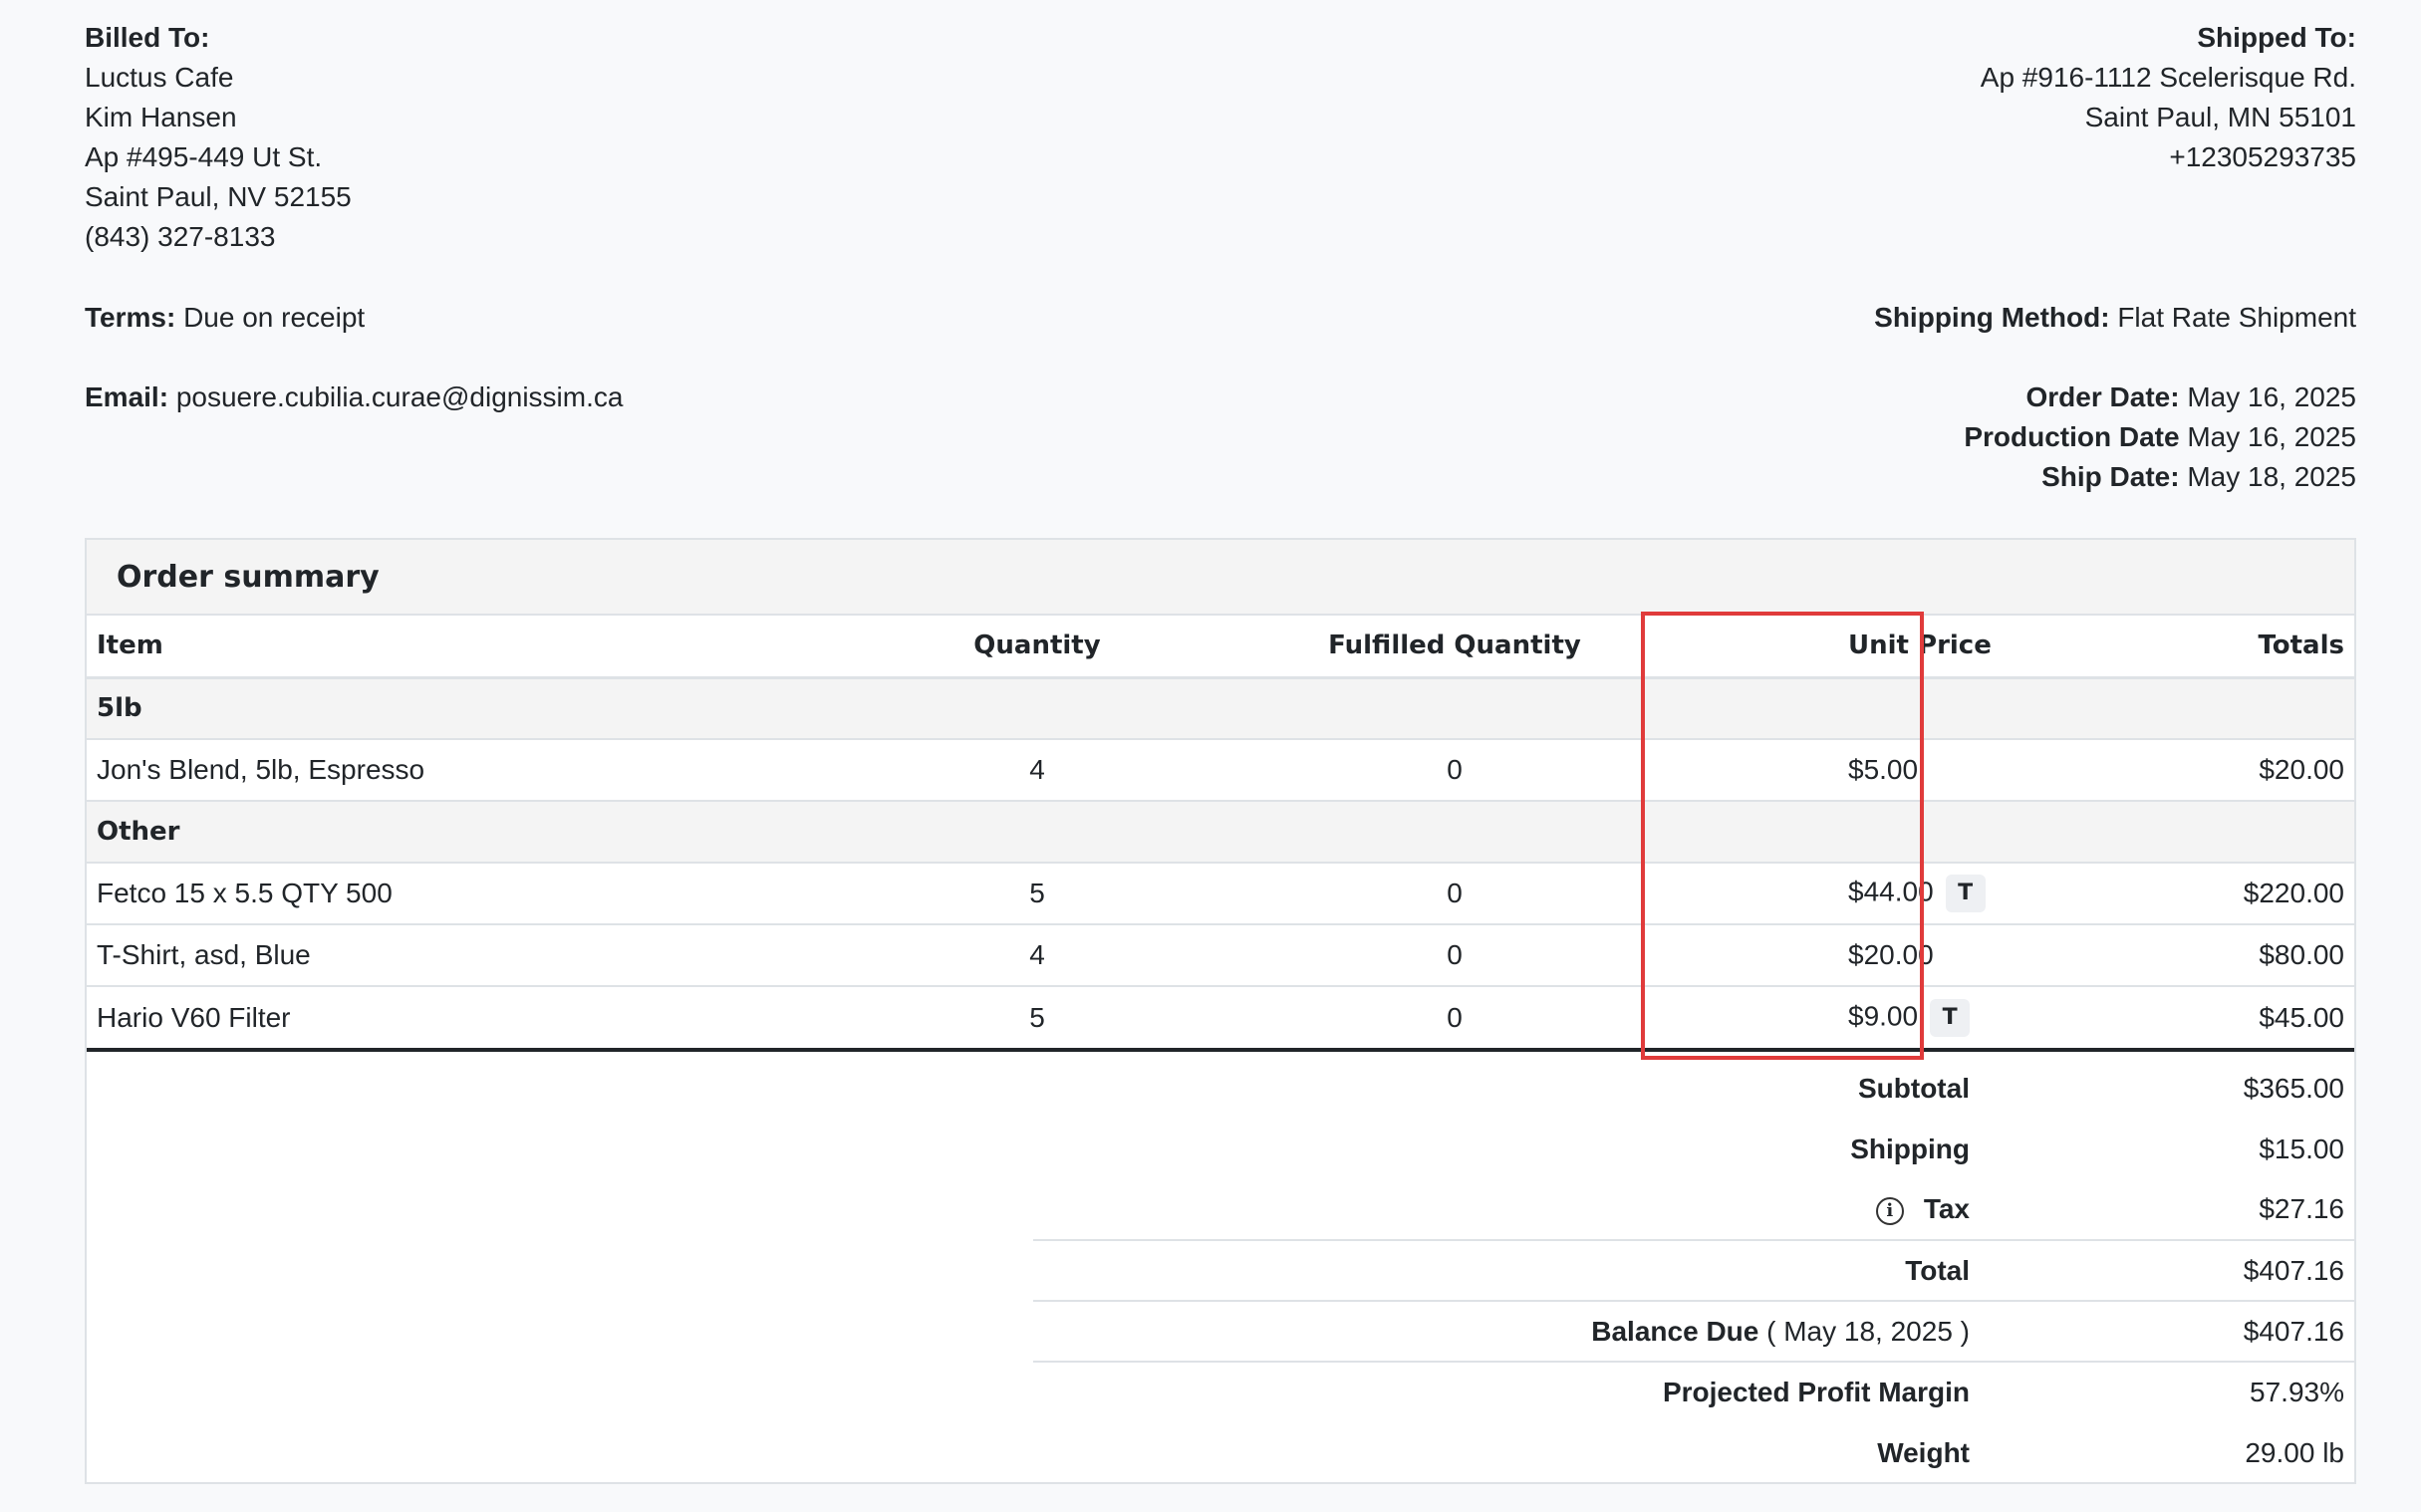 The height and width of the screenshot is (1512, 2421). Describe the element at coordinates (1693, 1452) in the screenshot. I see `totals-row-weight: Weight 29.00 lb` at that location.